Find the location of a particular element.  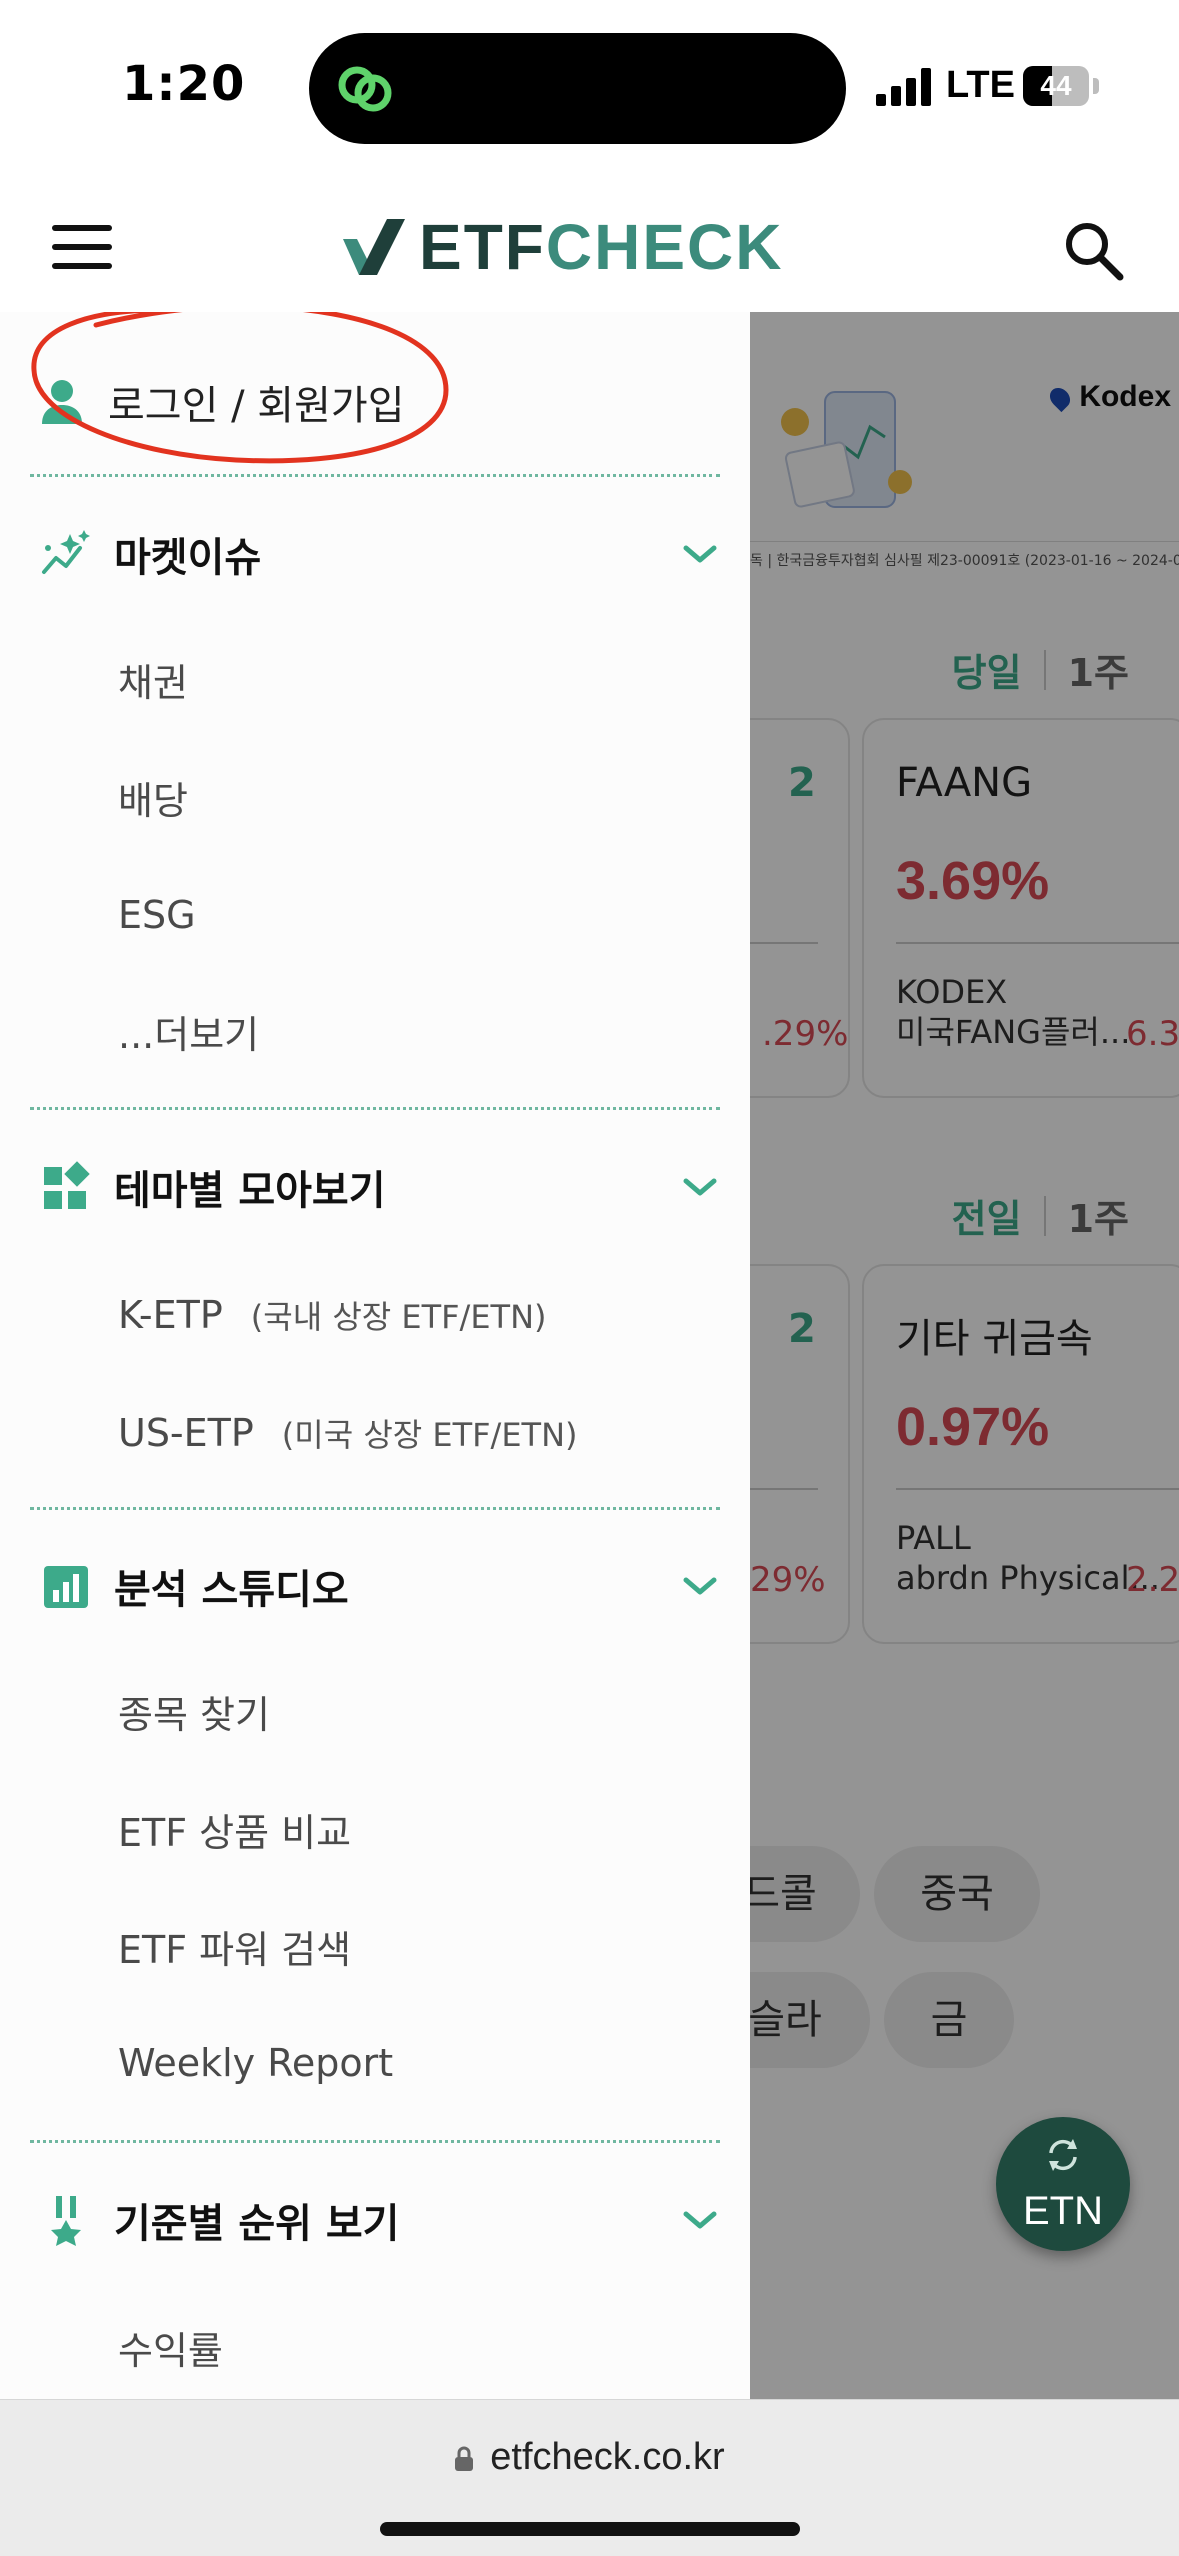

section-title: 분석 스튜디오 is located at coordinates (231, 1590).